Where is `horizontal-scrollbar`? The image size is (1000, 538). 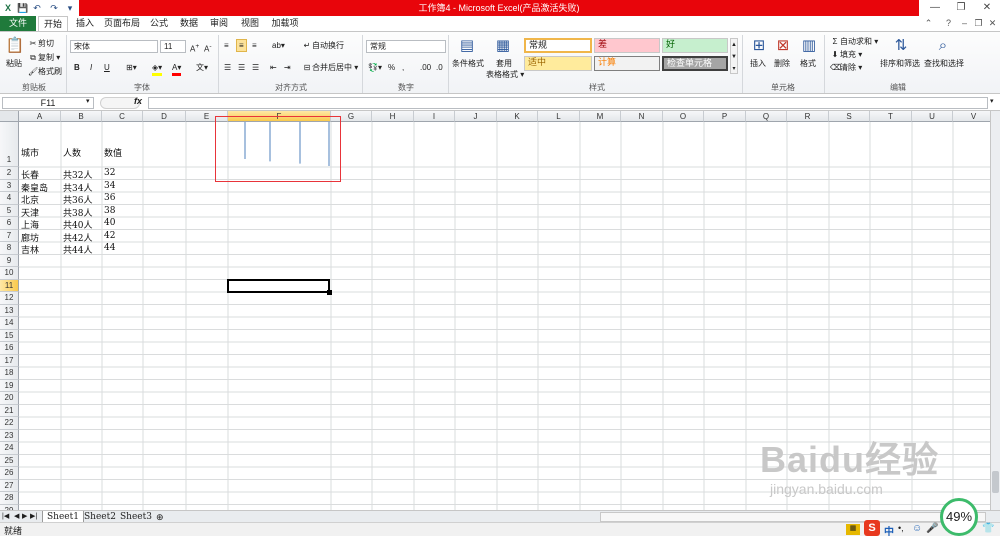 horizontal-scrollbar is located at coordinates (793, 517).